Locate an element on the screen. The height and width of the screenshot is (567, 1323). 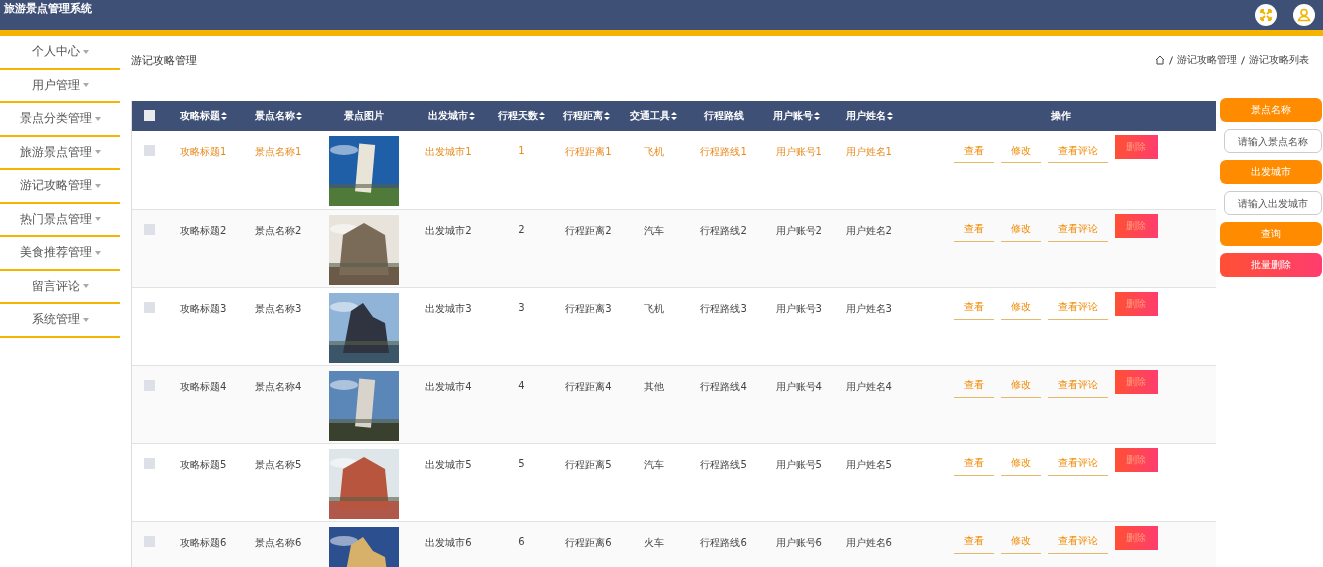
table-cell: 其他 is located at coordinates (653, 386).